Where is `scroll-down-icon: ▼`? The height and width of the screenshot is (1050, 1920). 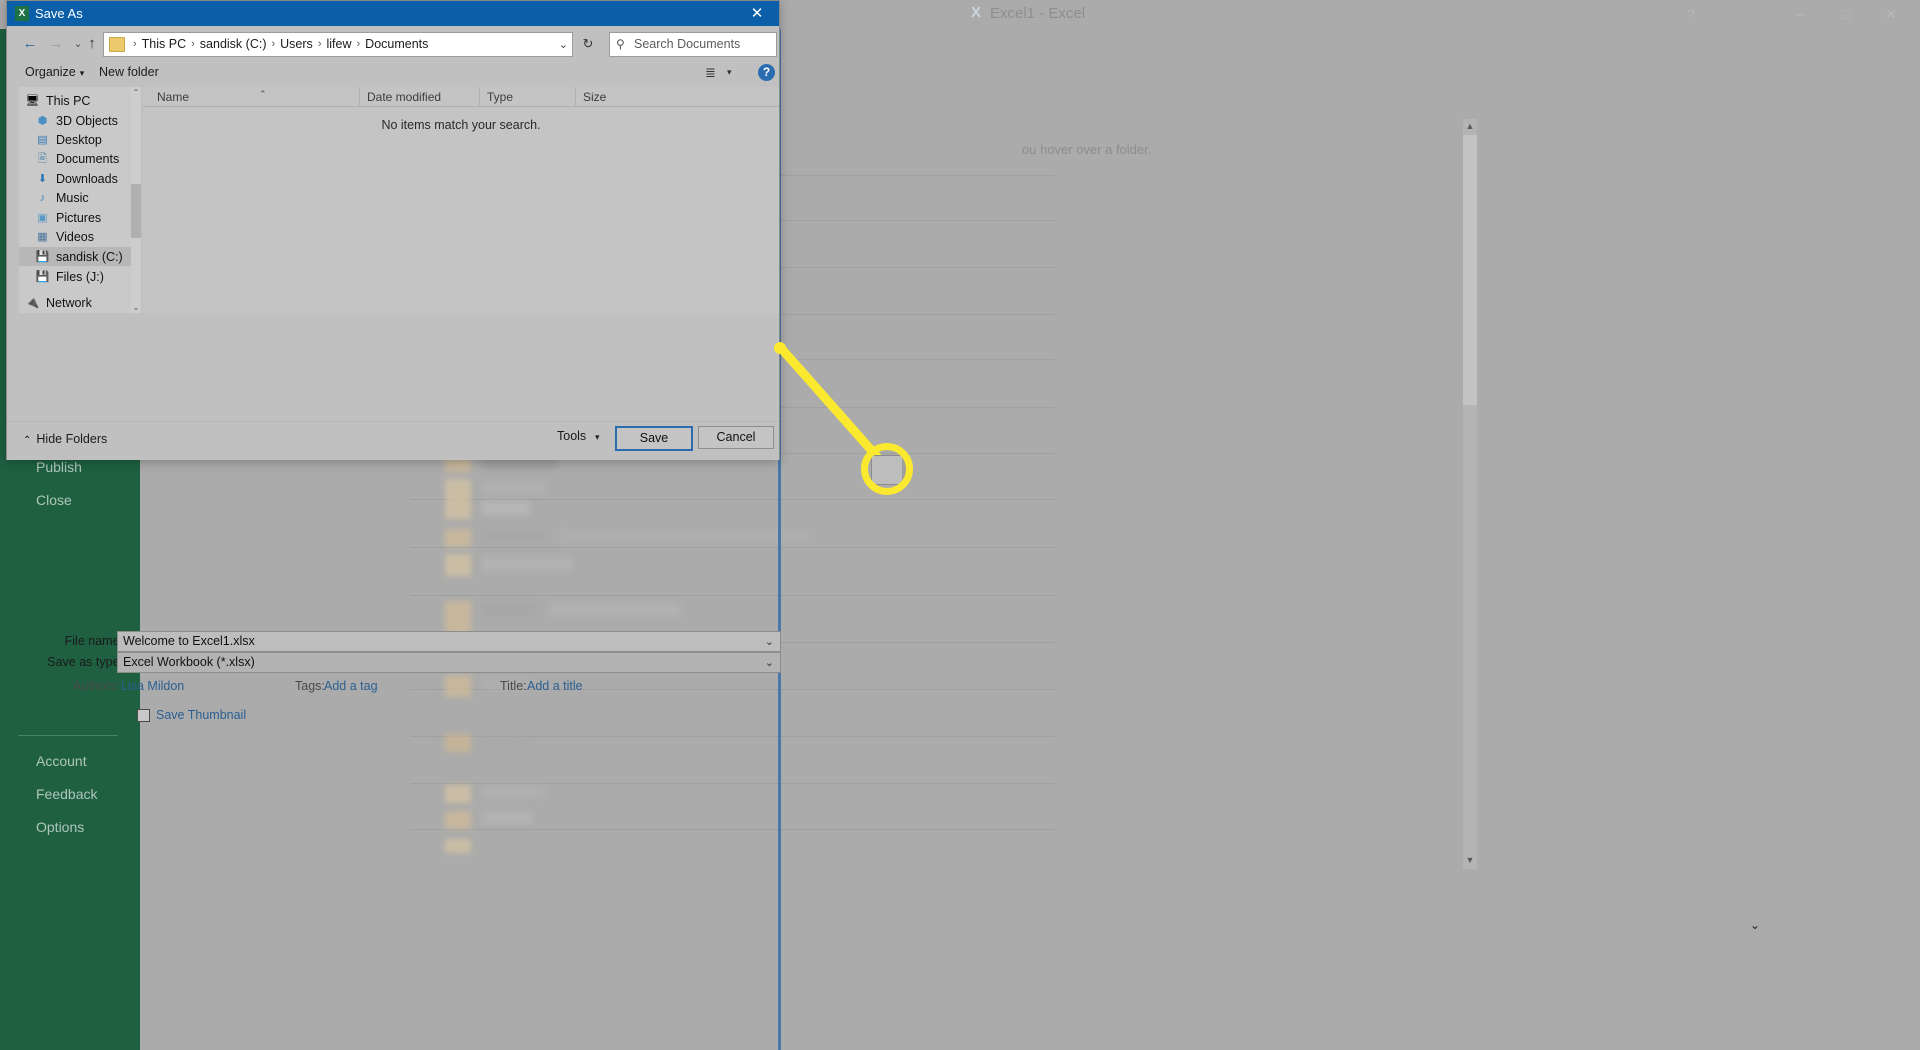
scroll-down-icon: ▼ is located at coordinates (1470, 860).